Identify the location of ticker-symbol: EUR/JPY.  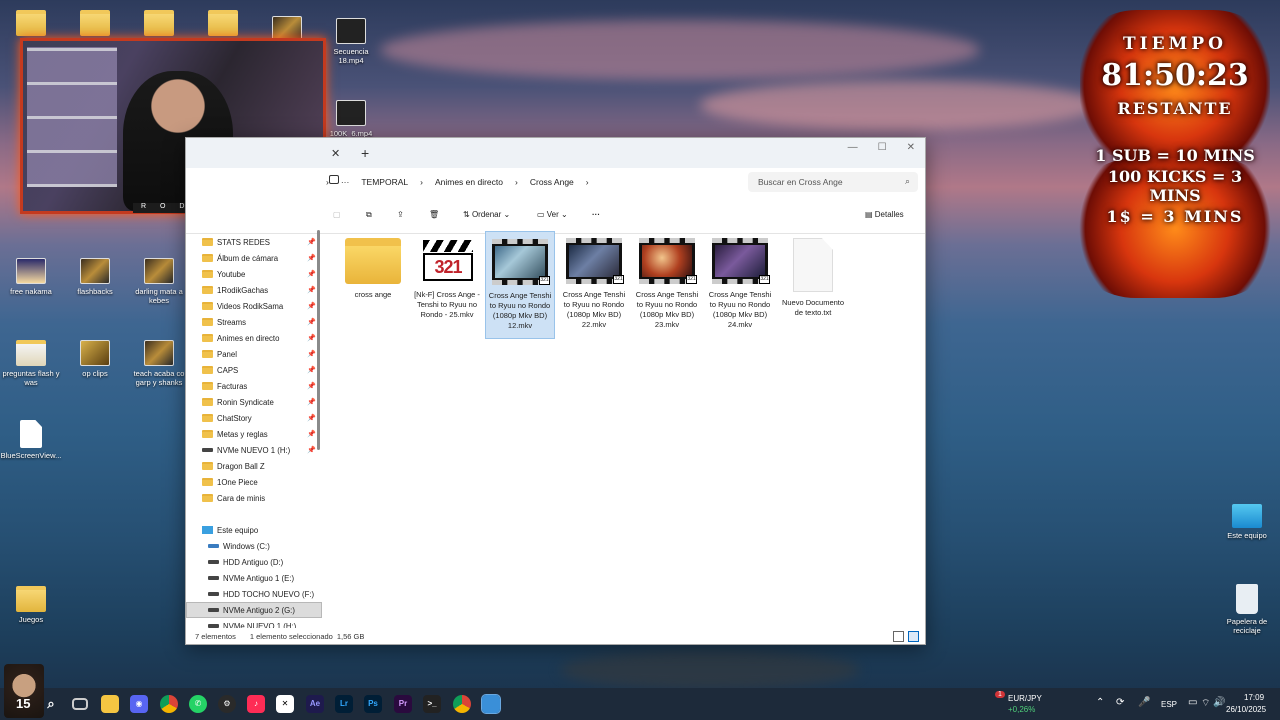
(1025, 698).